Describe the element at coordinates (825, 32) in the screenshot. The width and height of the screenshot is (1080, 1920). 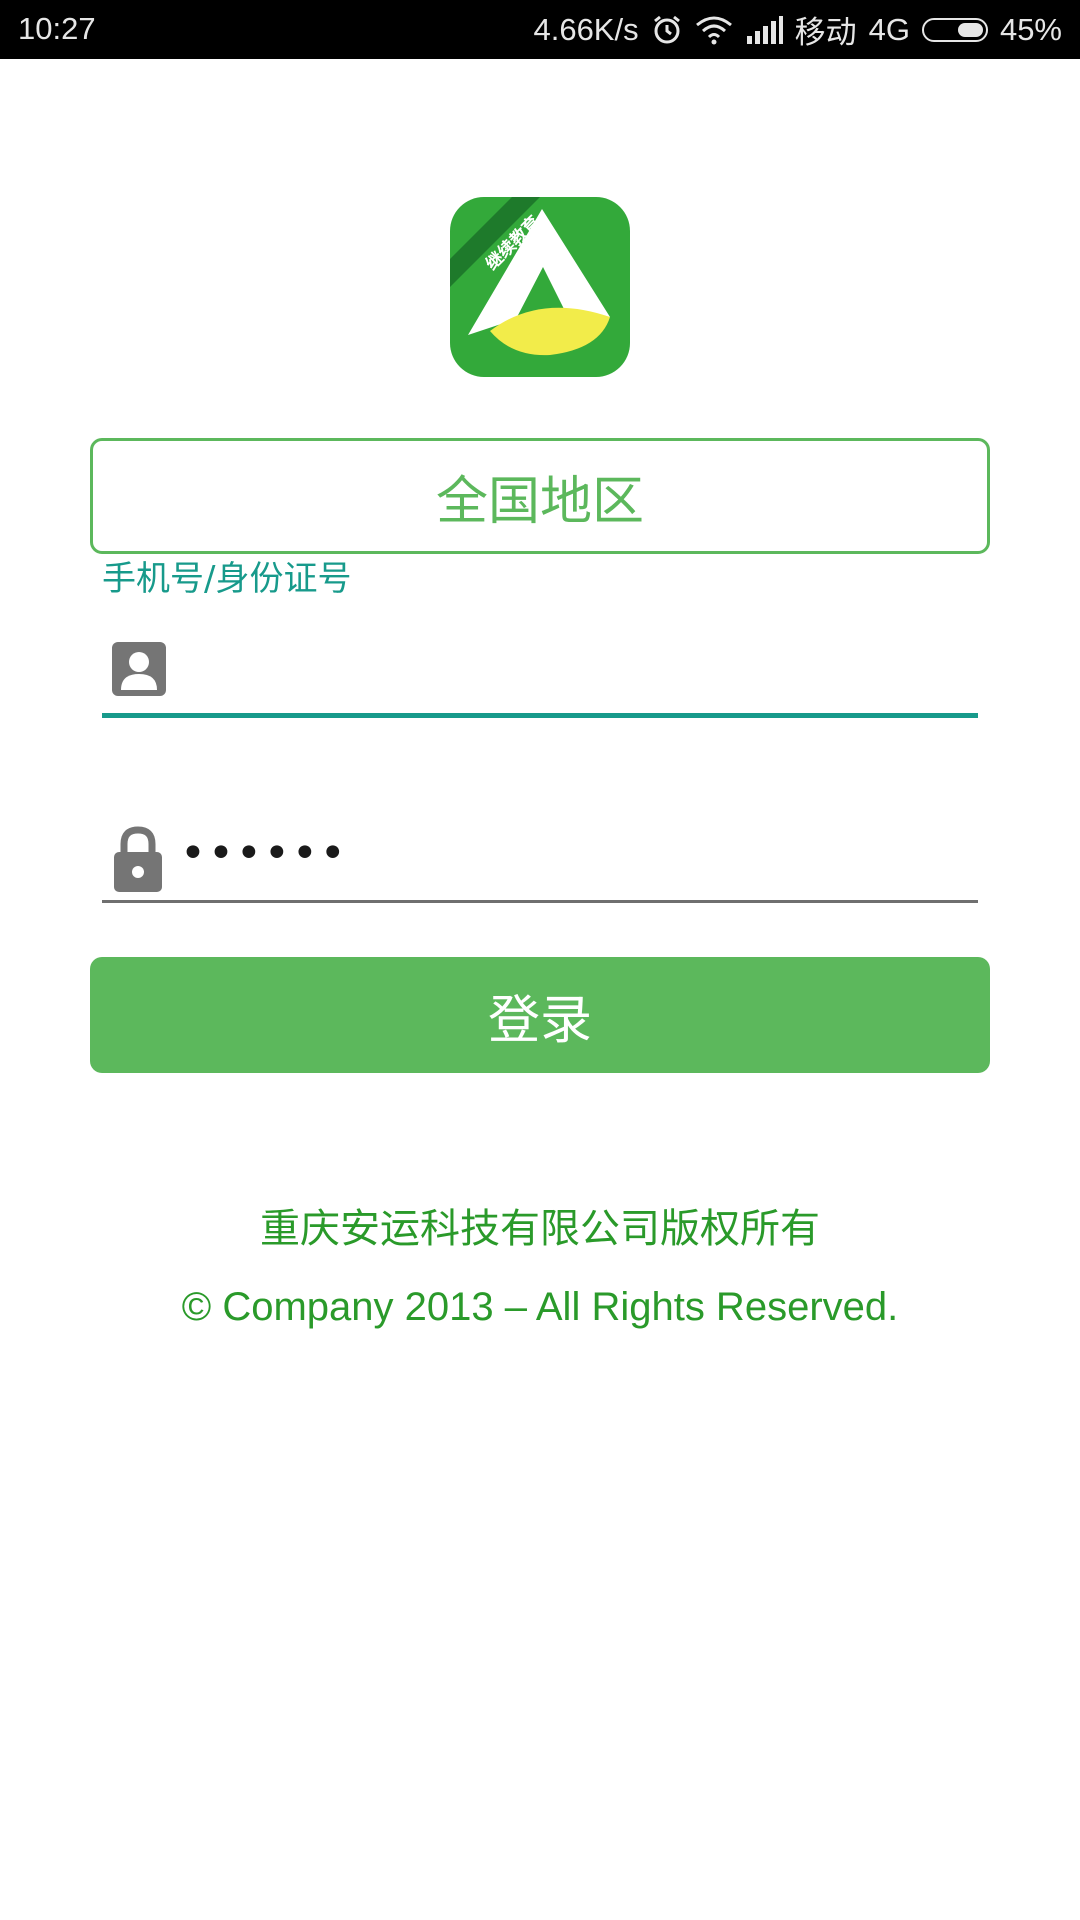
I see `carrier-name: 移动` at that location.